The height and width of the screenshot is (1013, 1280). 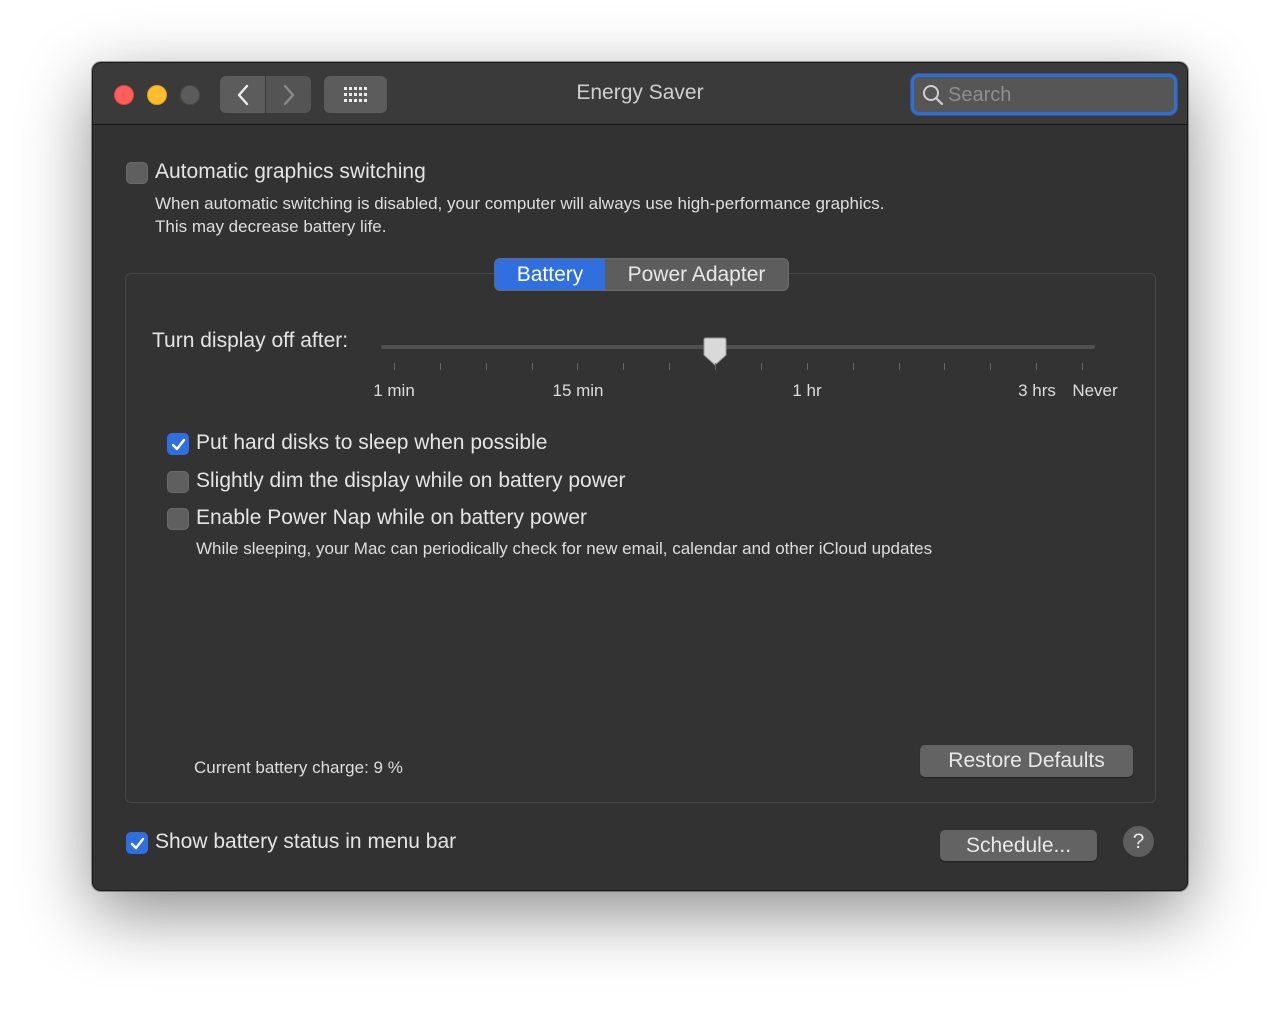 I want to click on power-source-tabs: Battery Power Adapter, so click(x=641, y=274).